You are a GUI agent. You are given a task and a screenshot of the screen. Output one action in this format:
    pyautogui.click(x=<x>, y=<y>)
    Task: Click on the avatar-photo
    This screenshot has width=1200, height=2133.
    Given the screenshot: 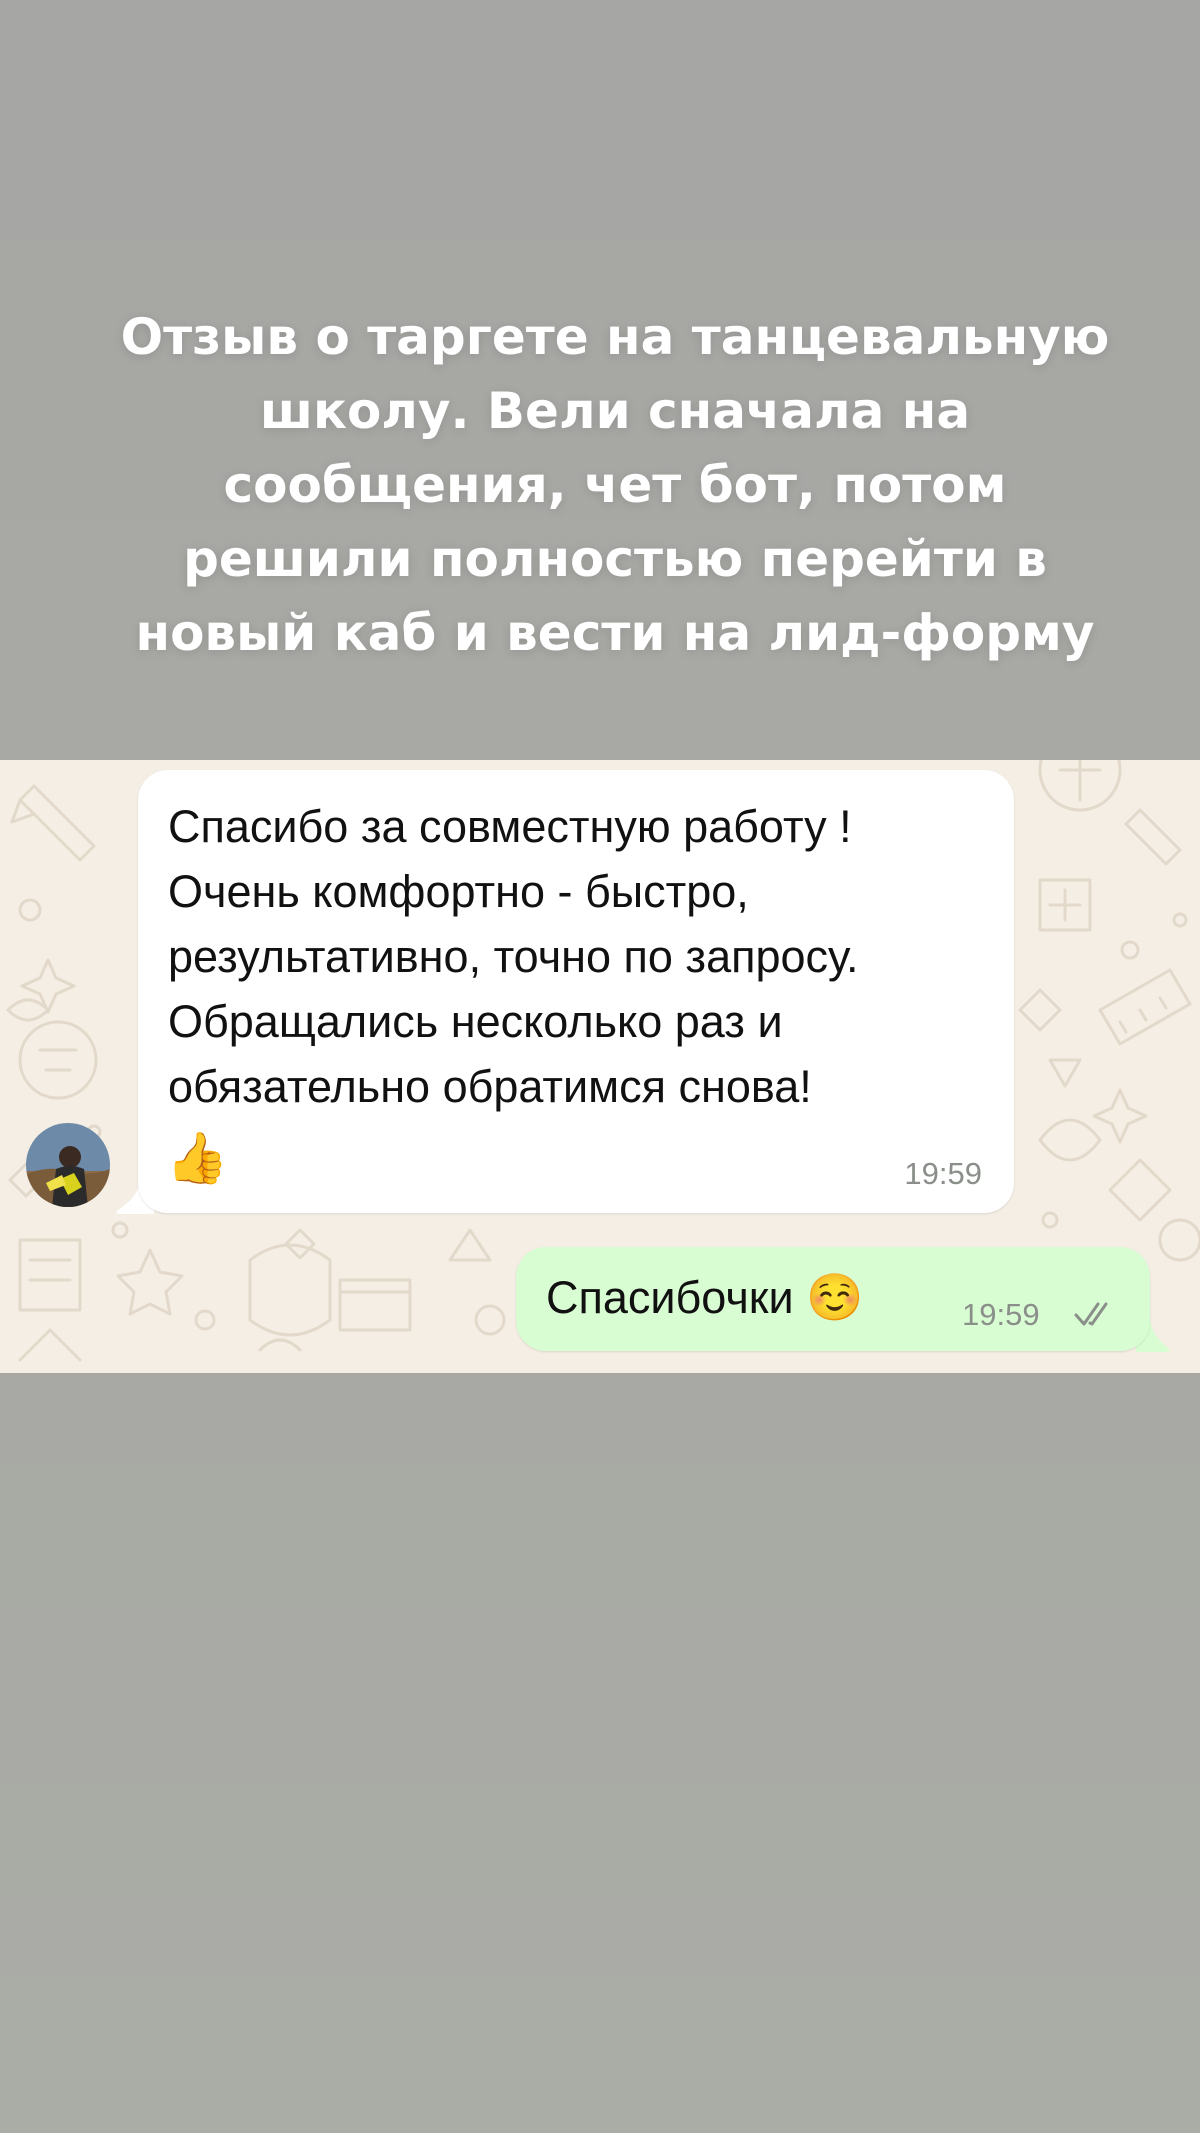 What is the action you would take?
    pyautogui.click(x=68, y=1165)
    